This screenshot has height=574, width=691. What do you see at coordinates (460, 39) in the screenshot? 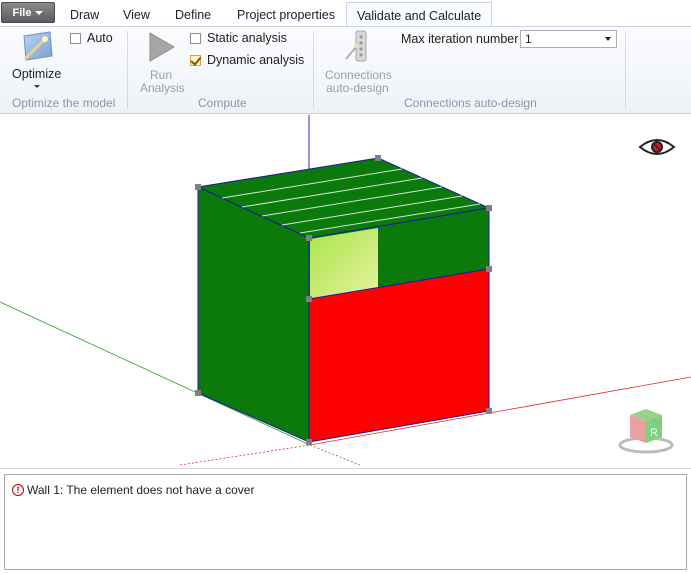
I see `max-iteration-label: Max iteration number` at bounding box center [460, 39].